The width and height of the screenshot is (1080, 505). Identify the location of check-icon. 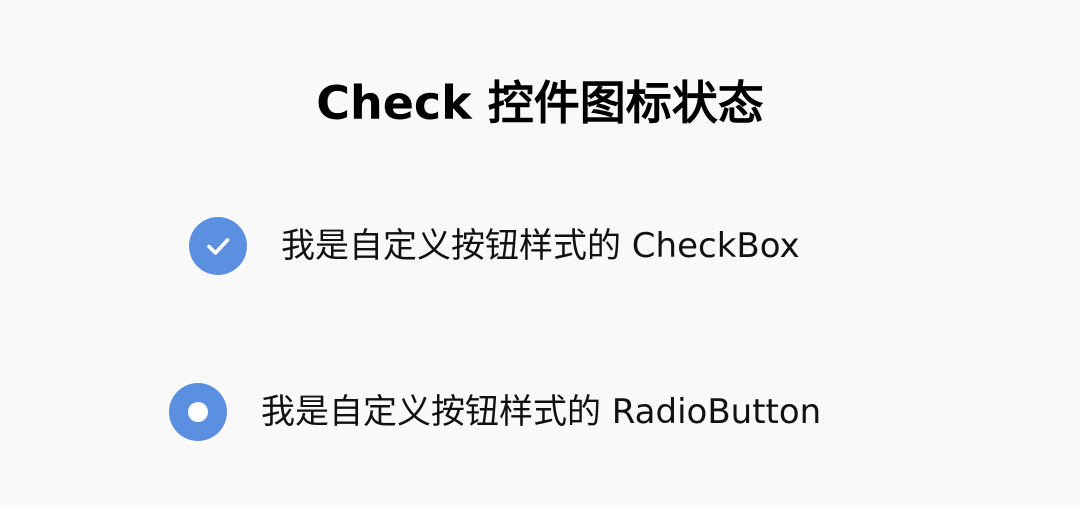
(218, 246).